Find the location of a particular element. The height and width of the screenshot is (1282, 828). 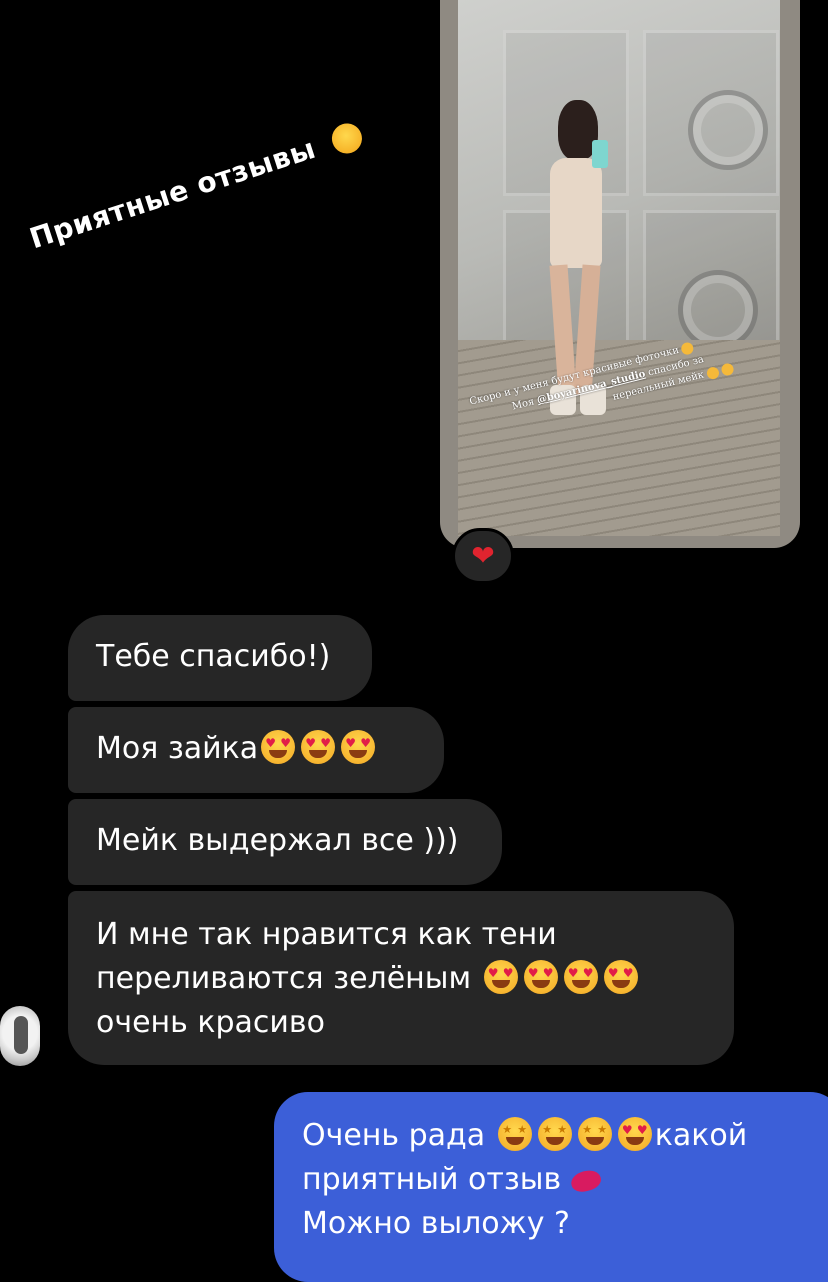

message-bubble-incoming: Мейк выдержал все ))) is located at coordinates (285, 842).